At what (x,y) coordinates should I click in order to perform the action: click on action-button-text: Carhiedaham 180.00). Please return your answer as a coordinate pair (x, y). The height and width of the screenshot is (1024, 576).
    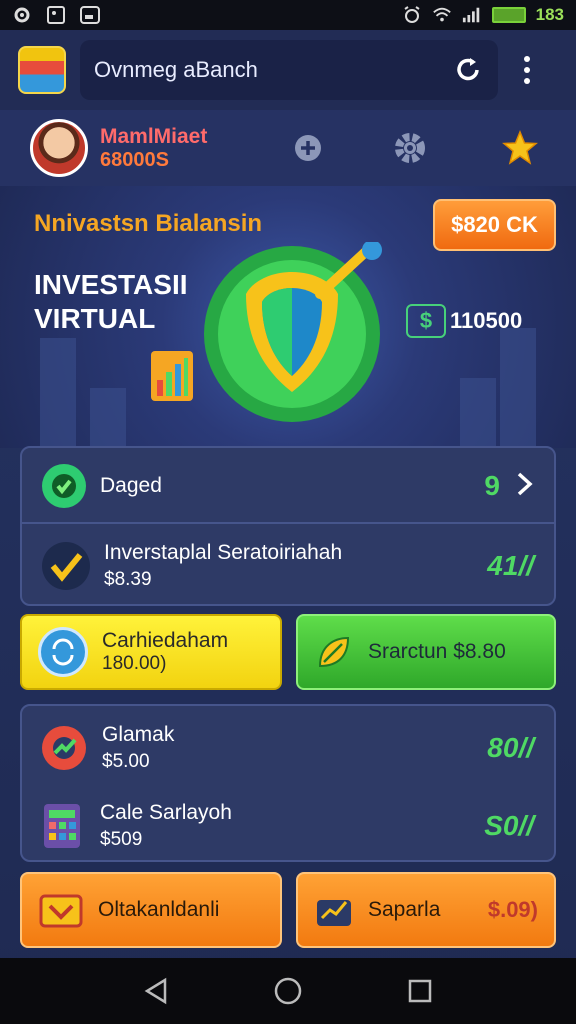
    Looking at the image, I should click on (165, 652).